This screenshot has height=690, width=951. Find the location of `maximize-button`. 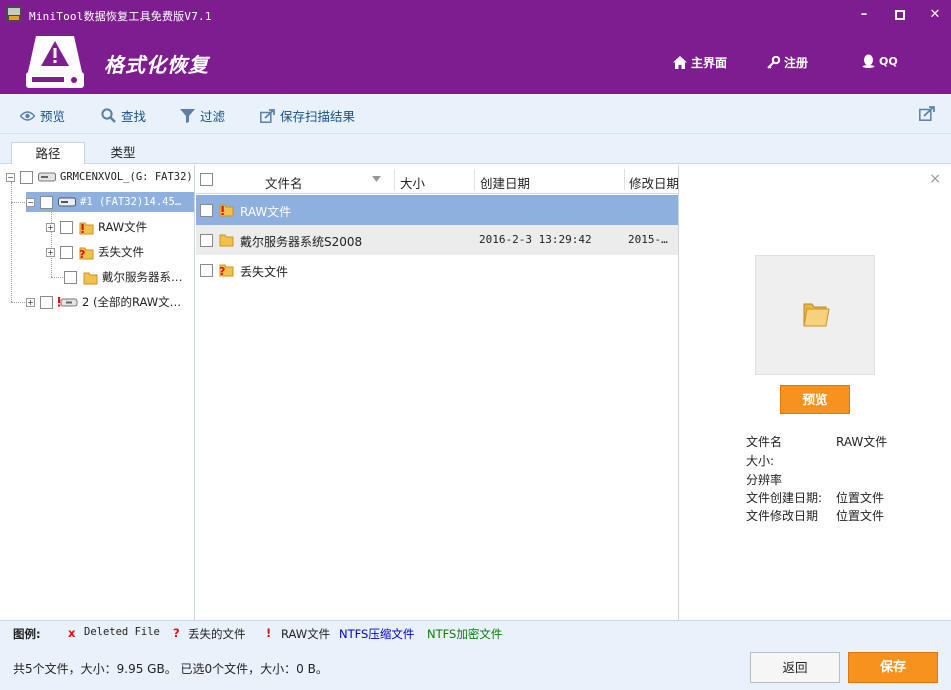

maximize-button is located at coordinates (900, 15).